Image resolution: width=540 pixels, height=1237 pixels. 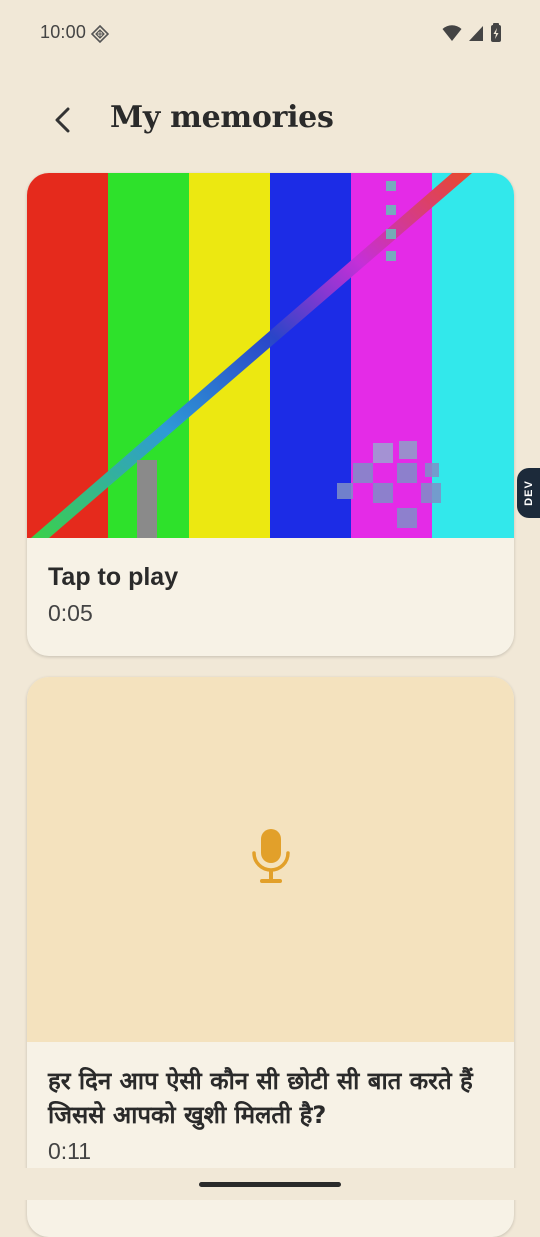 What do you see at coordinates (222, 117) in the screenshot?
I see `page-title: My memories` at bounding box center [222, 117].